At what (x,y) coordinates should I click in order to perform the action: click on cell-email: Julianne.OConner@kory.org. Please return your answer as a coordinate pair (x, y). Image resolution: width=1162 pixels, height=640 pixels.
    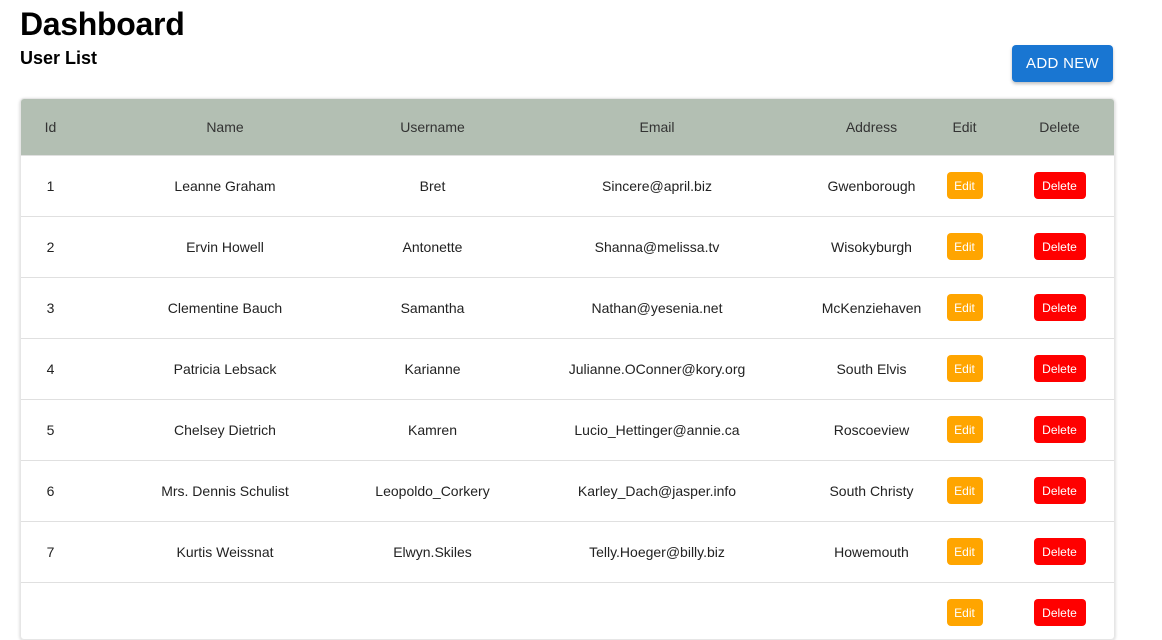
    Looking at the image, I should click on (657, 368).